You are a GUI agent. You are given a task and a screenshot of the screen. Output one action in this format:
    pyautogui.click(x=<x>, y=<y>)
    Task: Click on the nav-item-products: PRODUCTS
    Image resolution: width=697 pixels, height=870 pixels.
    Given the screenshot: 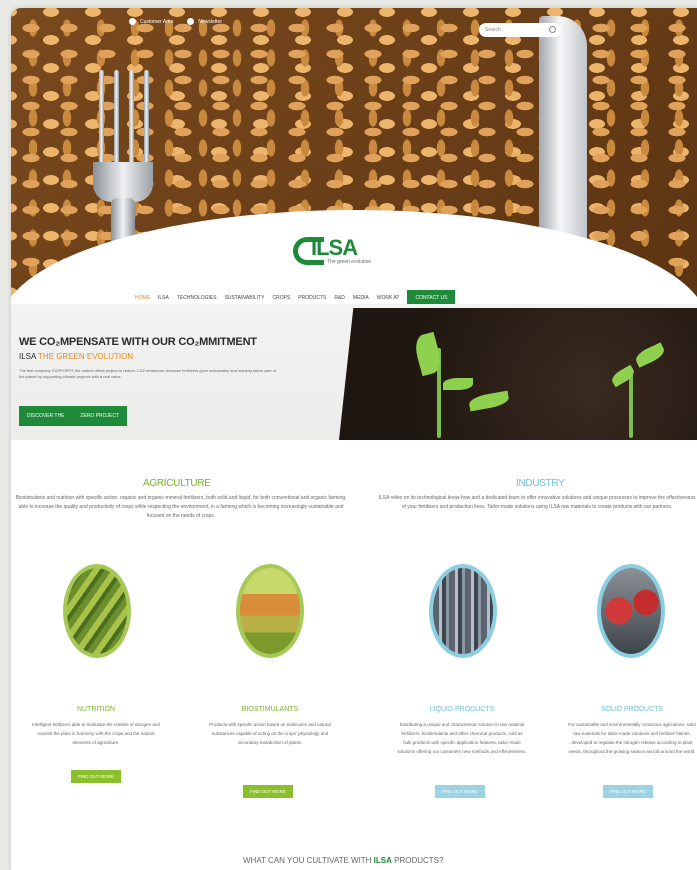 What is the action you would take?
    pyautogui.click(x=312, y=298)
    